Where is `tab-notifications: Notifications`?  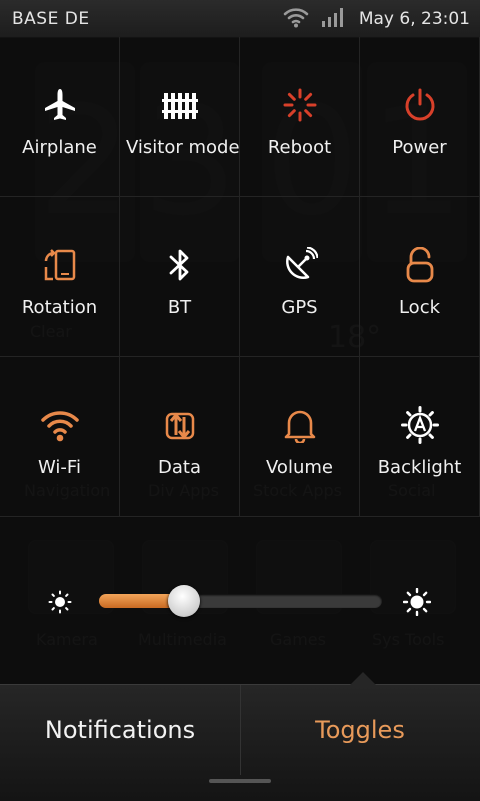 tab-notifications: Notifications is located at coordinates (120, 730).